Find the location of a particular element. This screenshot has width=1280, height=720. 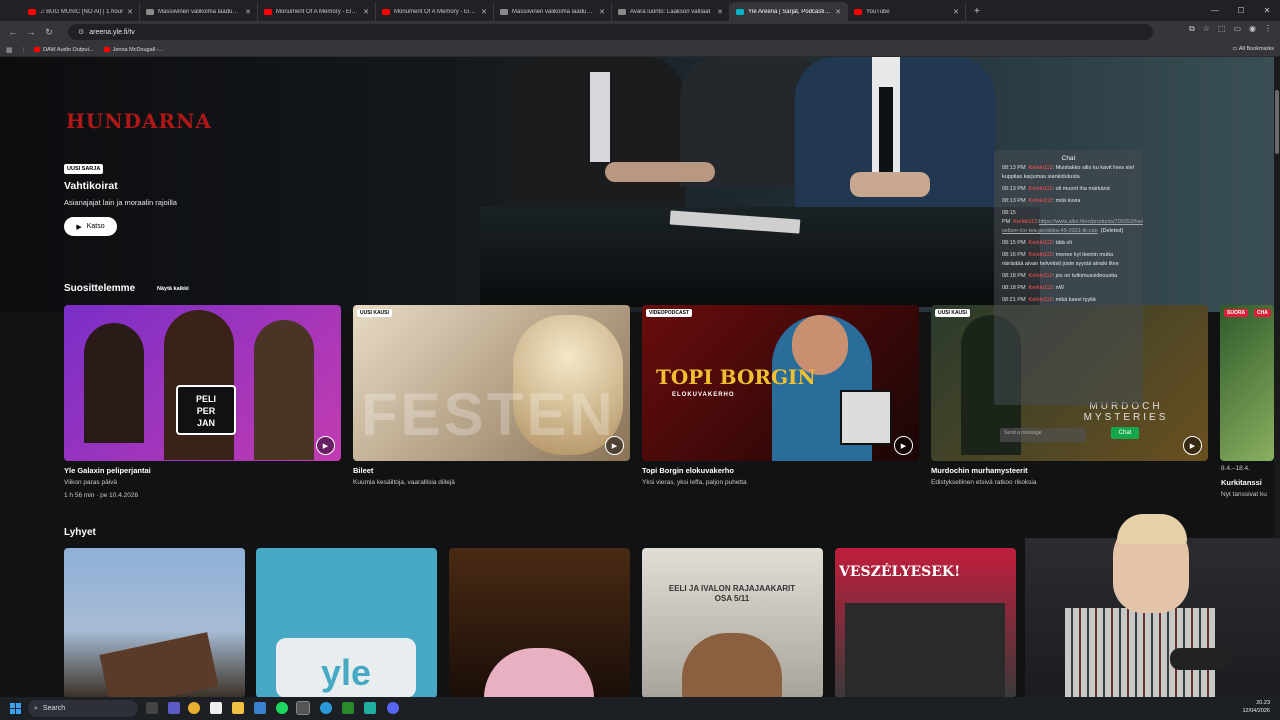

clapperboard is located at coordinates (866, 417).